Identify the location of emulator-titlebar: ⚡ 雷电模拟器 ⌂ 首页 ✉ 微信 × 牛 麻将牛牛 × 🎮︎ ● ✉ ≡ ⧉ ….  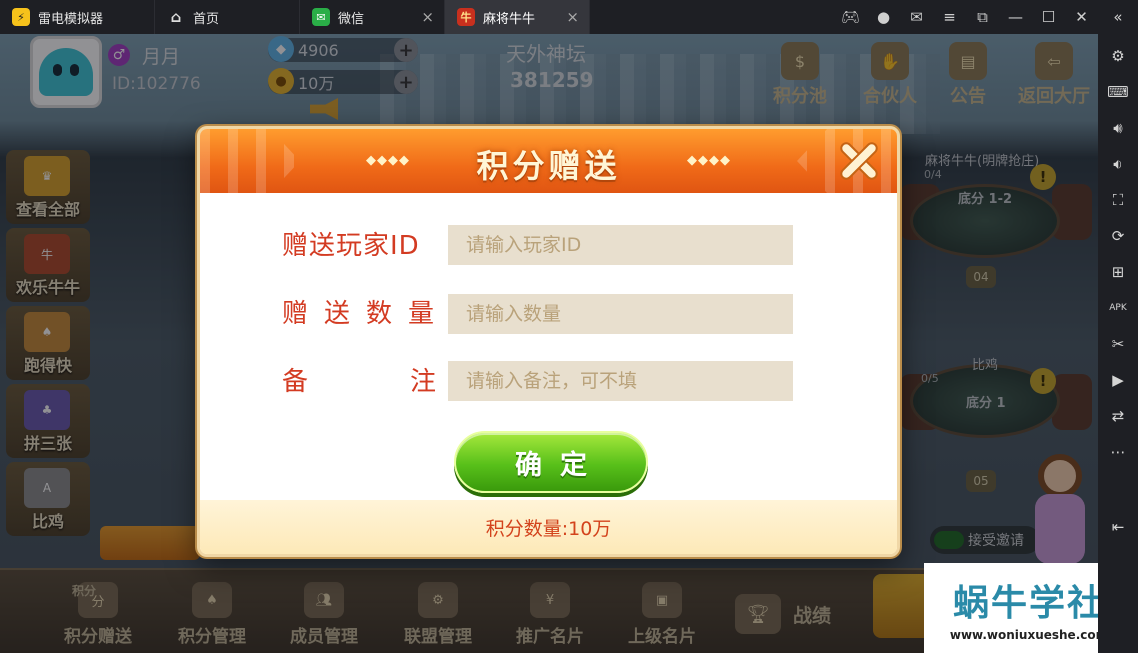
(569, 17).